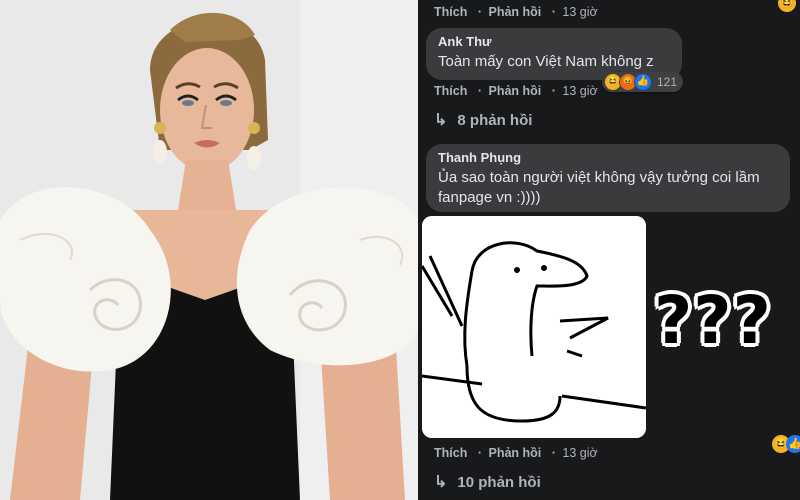  Describe the element at coordinates (787, 6) in the screenshot. I see `haha-reaction-icon: 😆` at that location.